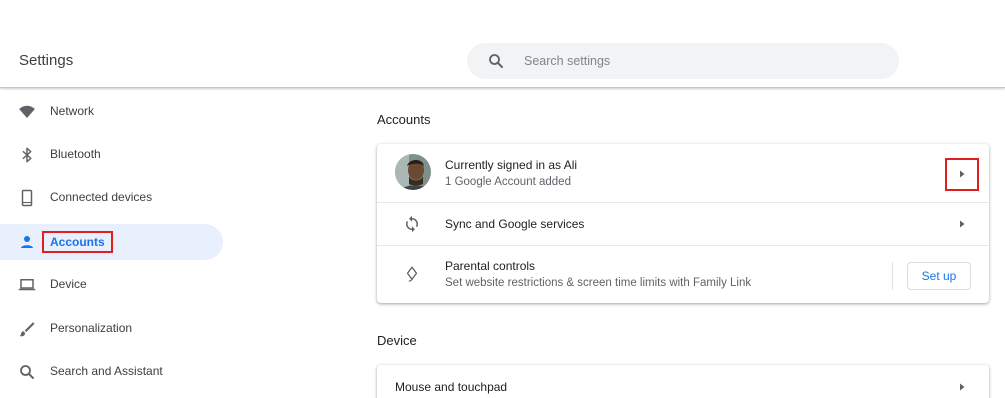 This screenshot has width=1005, height=398. I want to click on sidebar-item-personalization: Personalization, so click(111, 329).